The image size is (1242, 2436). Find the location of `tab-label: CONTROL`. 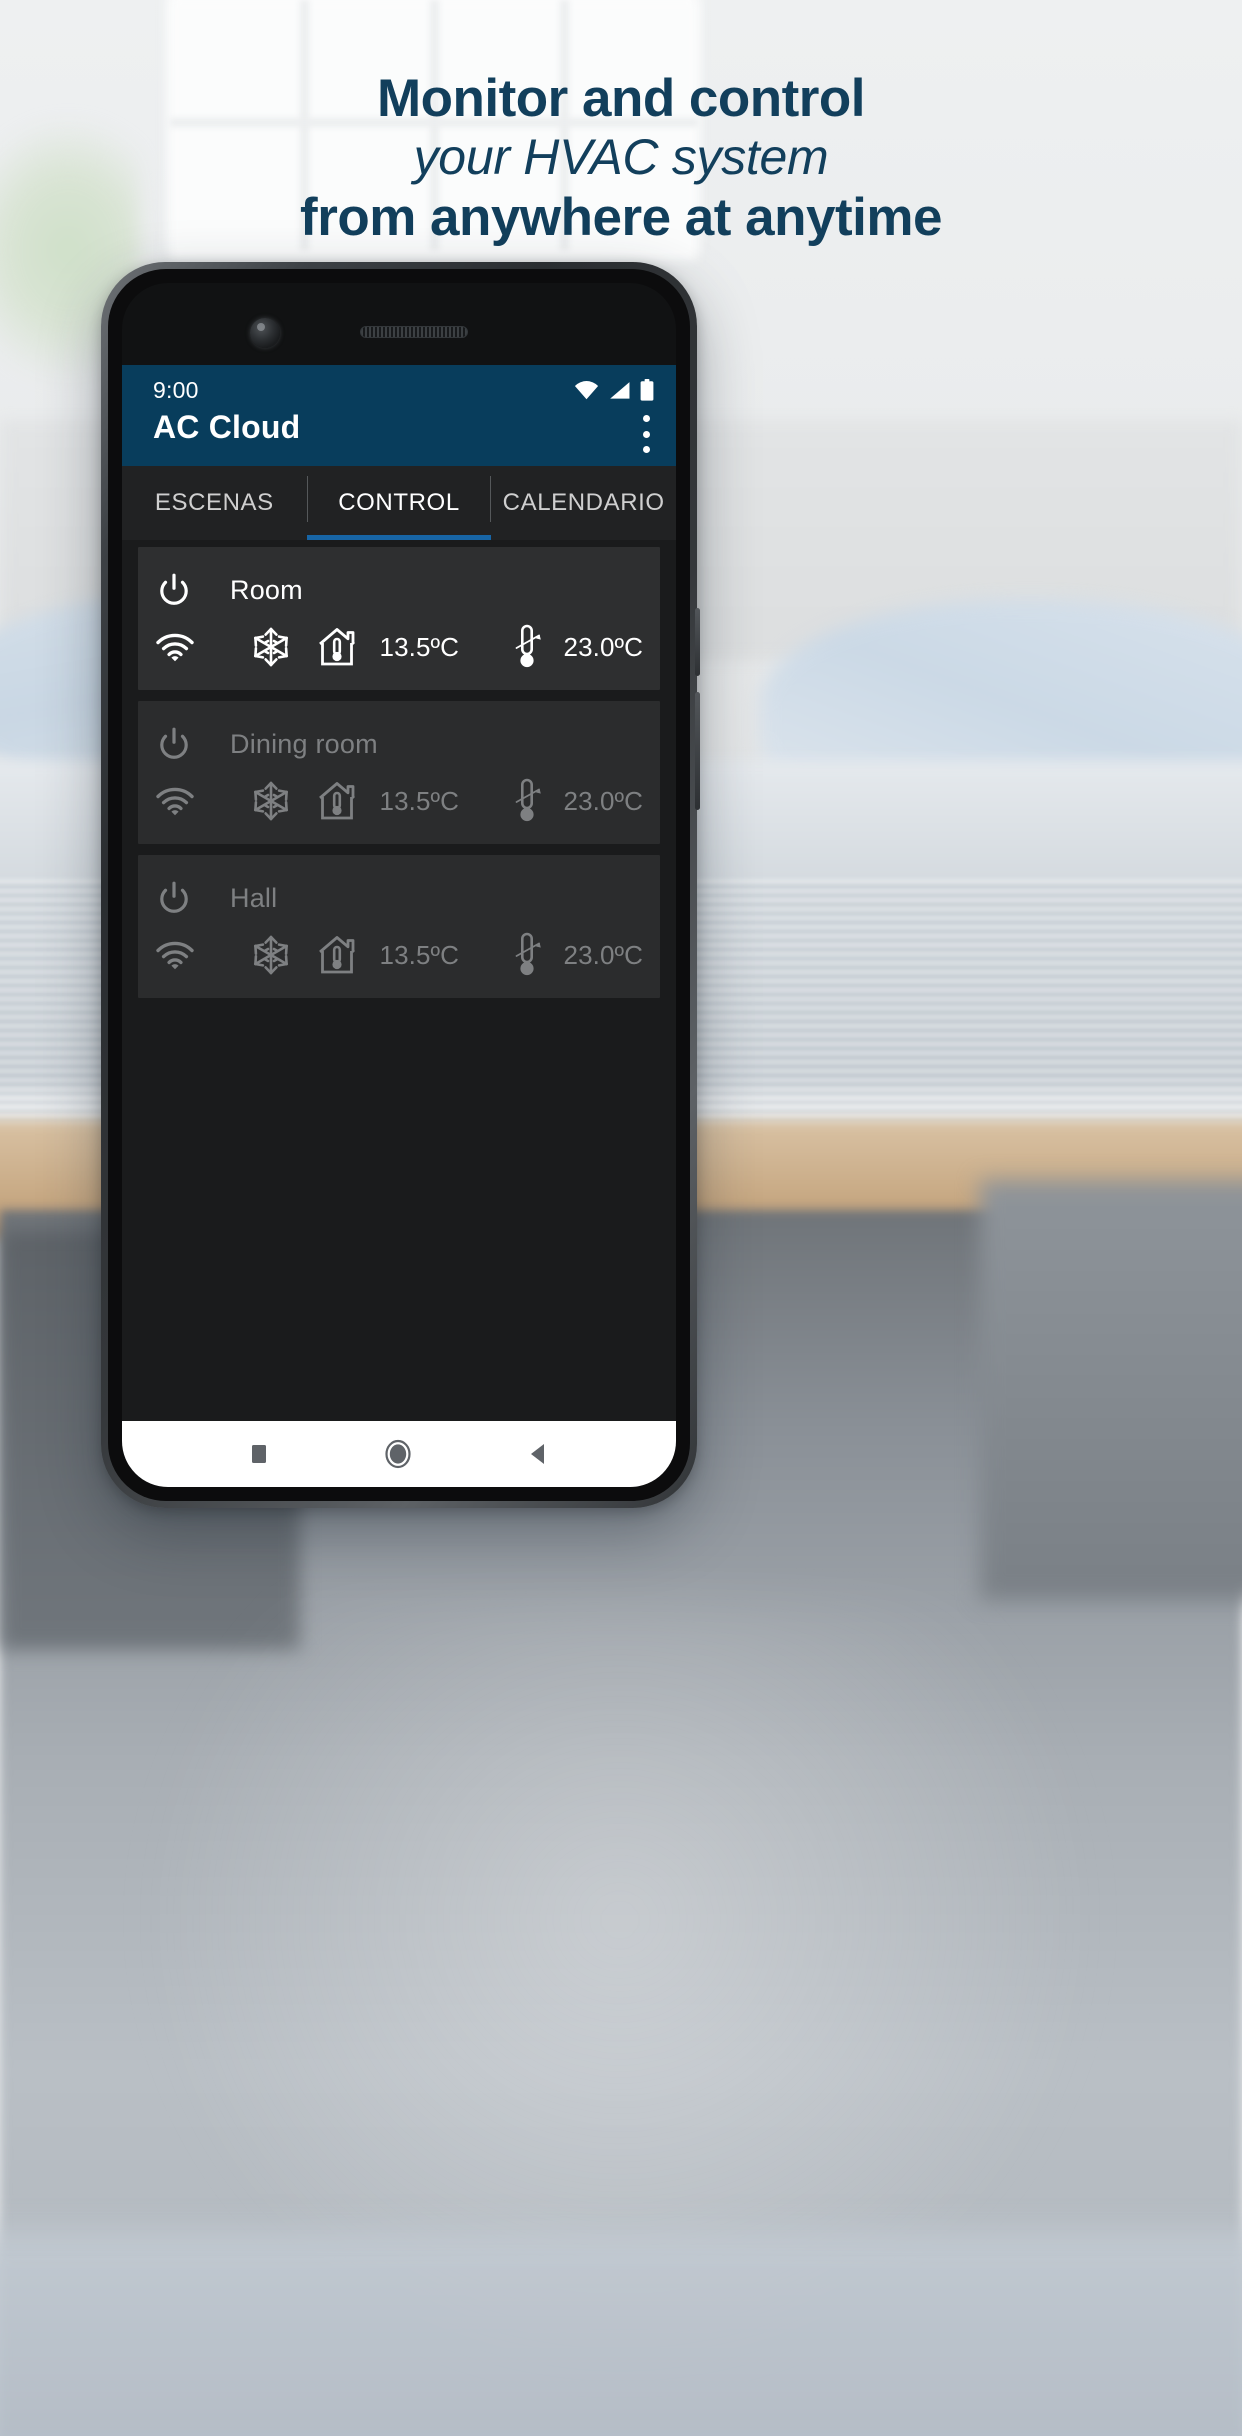

tab-label: CONTROL is located at coordinates (399, 502).